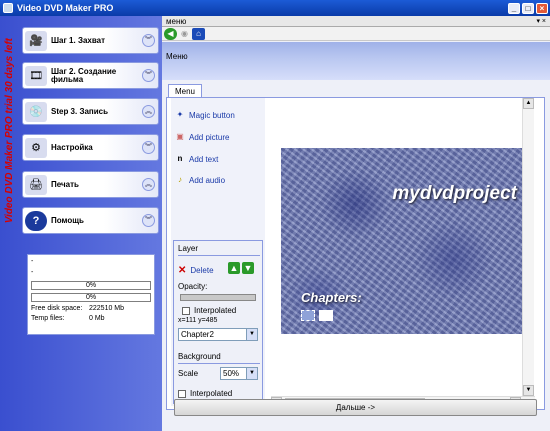 The image size is (550, 431). What do you see at coordinates (356, 34) in the screenshot?
I see `toolbar: ◀ ◉ ⌂` at bounding box center [356, 34].